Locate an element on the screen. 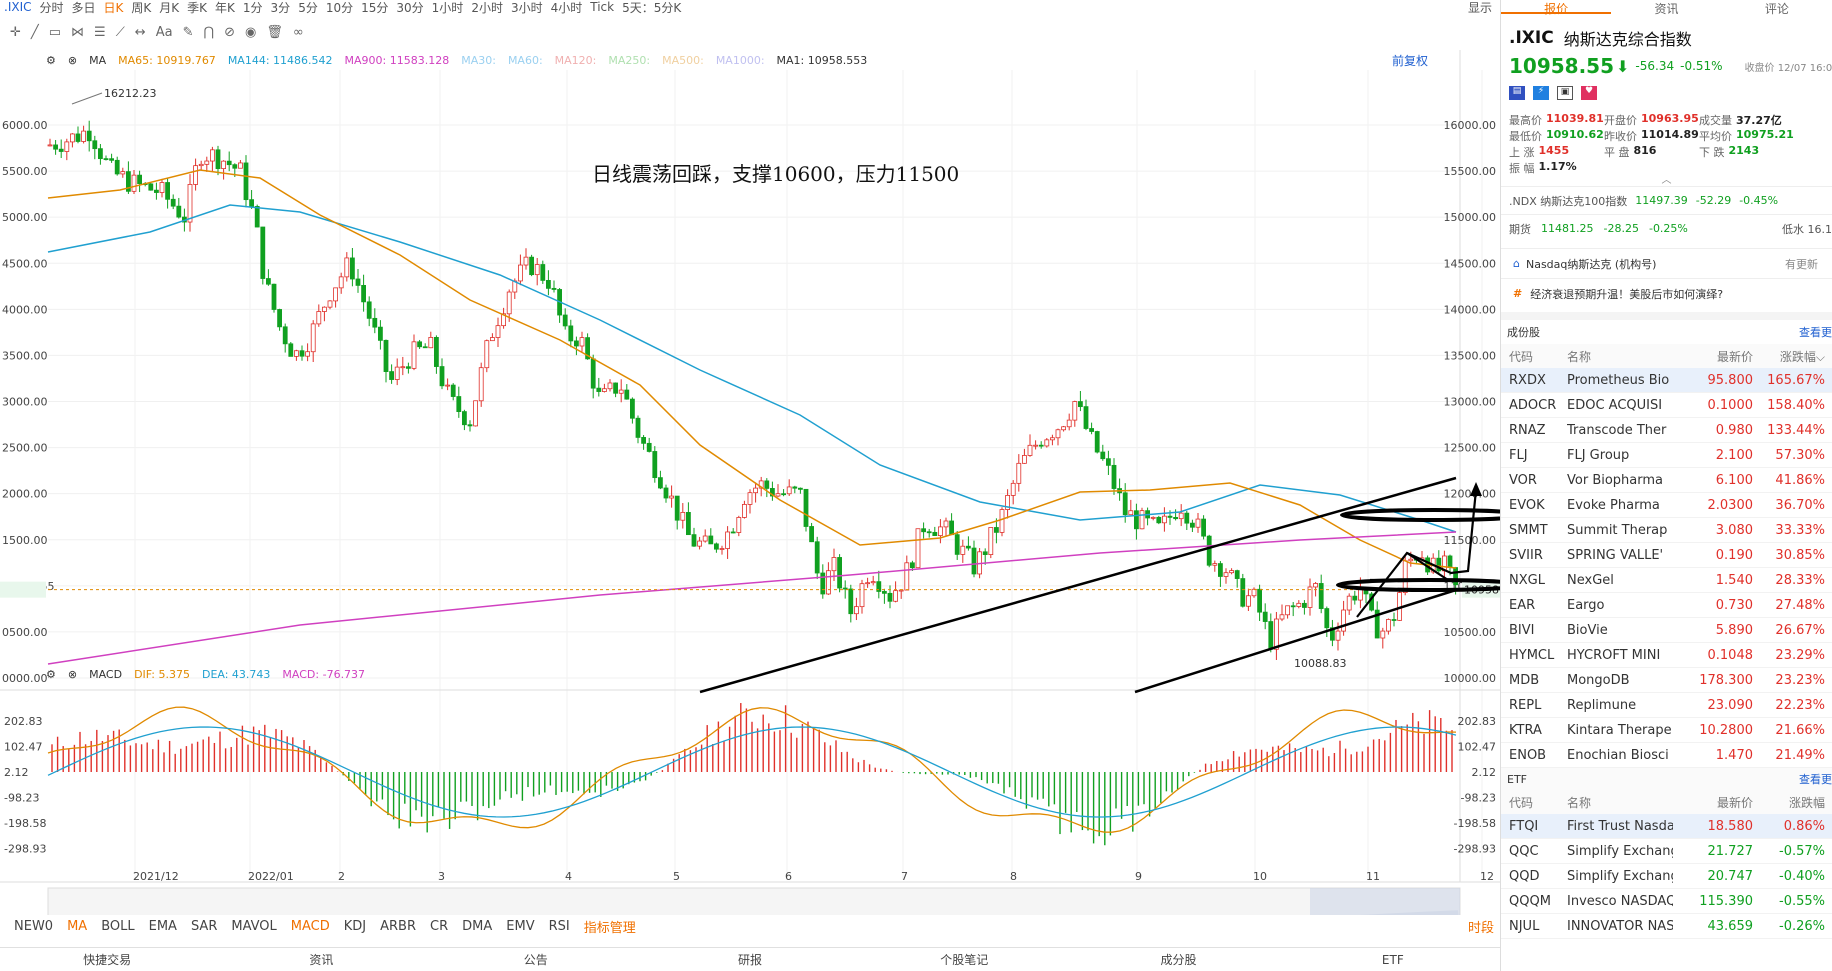 This screenshot has height=971, width=1832. stat-cell: 下 跌 2143 is located at coordinates (1746, 152).